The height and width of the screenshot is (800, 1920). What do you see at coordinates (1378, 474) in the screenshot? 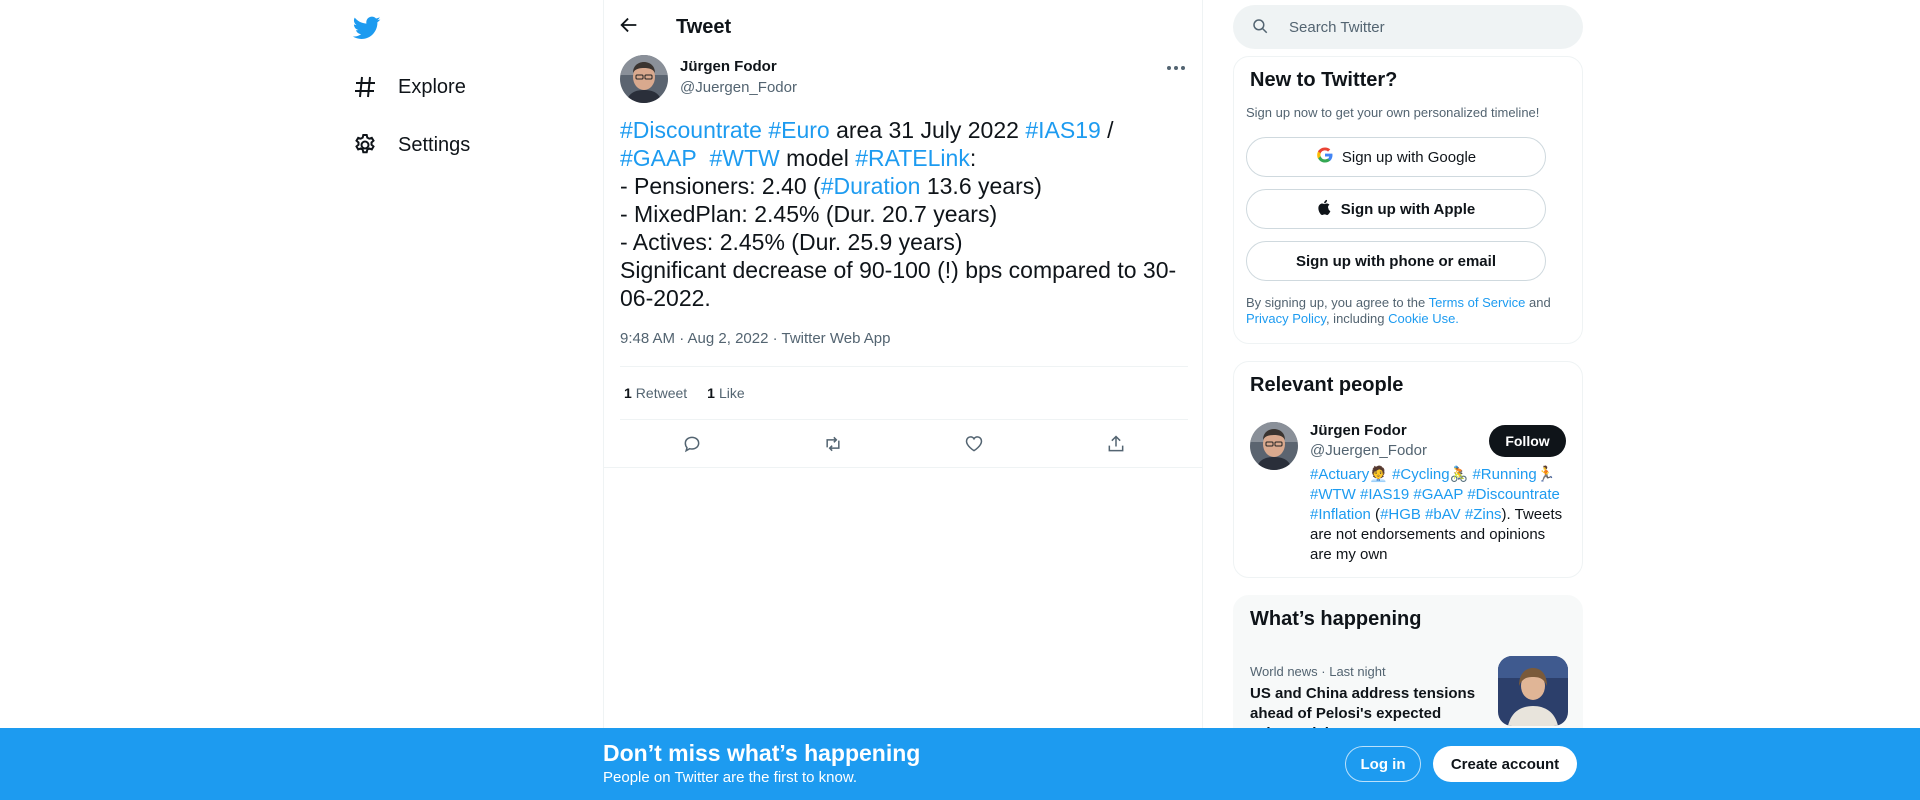
I see `emoji: 🧑‍💼` at bounding box center [1378, 474].